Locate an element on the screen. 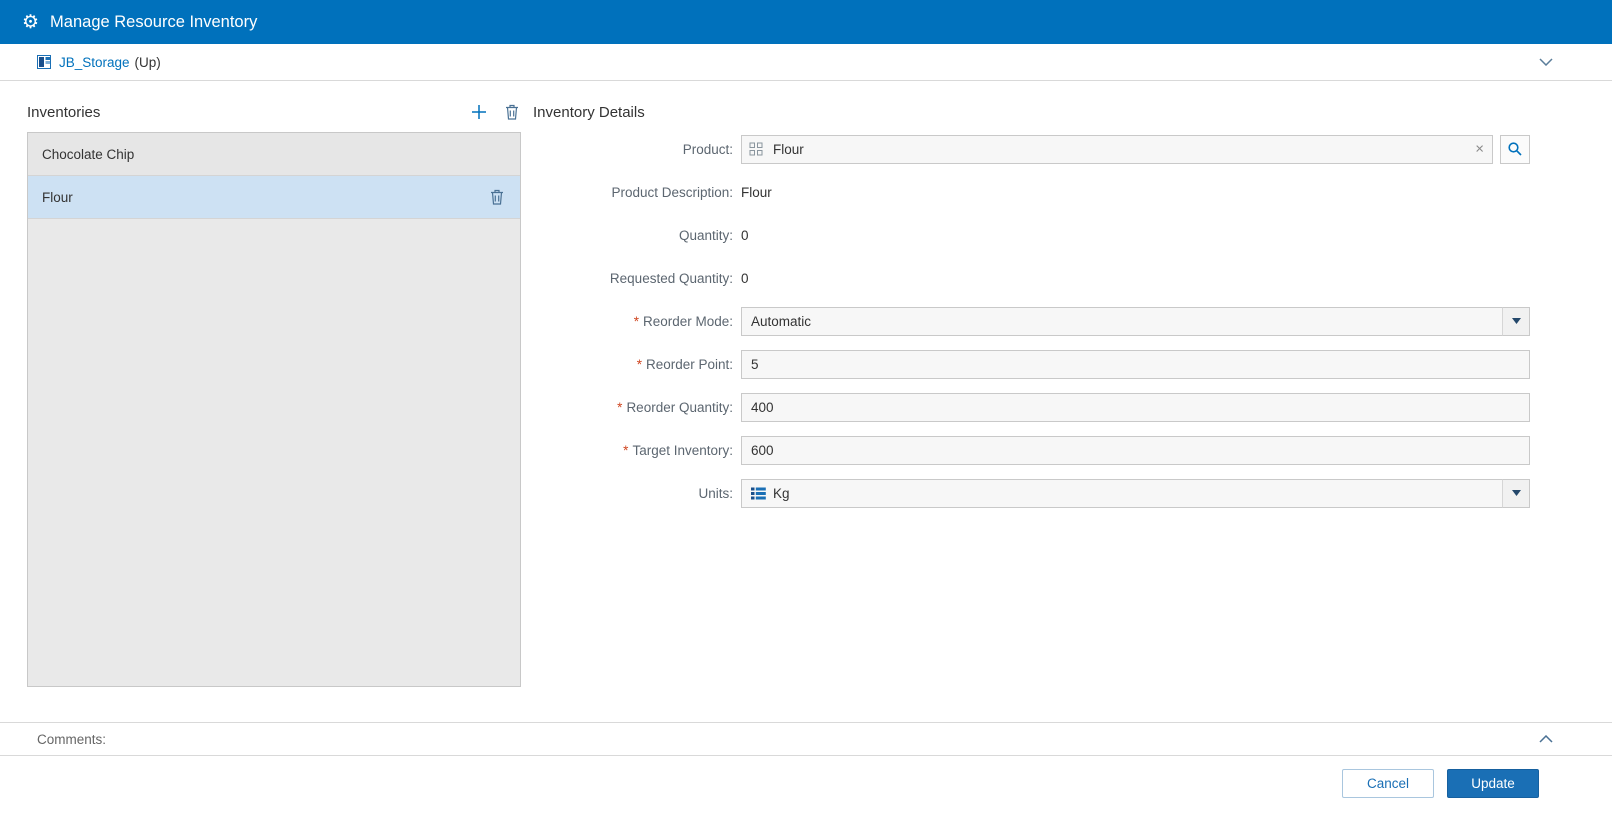 This screenshot has height=832, width=1612. page-title: Manage Resource Inventory is located at coordinates (154, 21).